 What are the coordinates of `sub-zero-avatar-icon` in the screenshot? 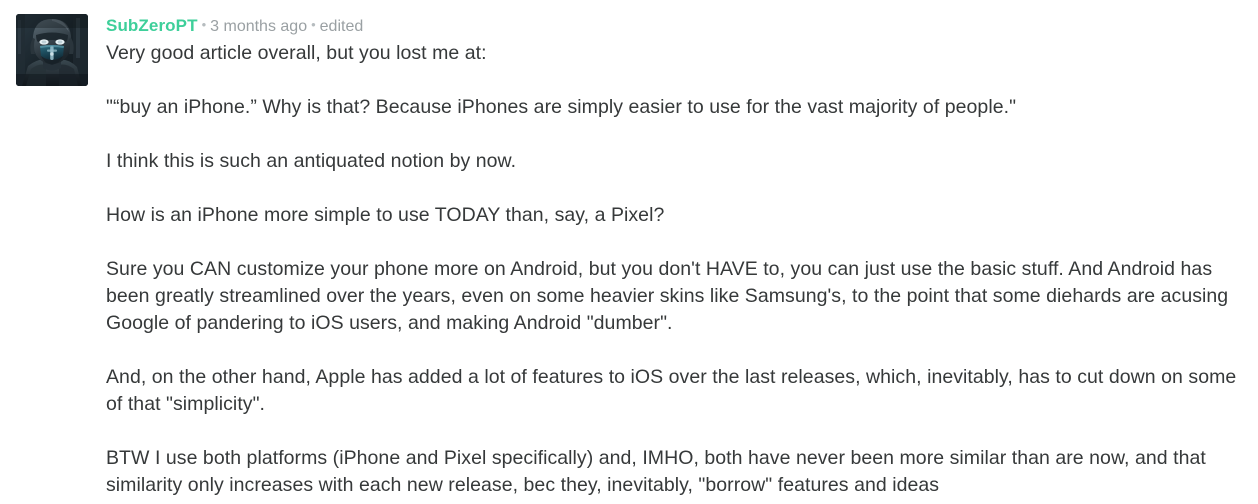 It's located at (52, 50).